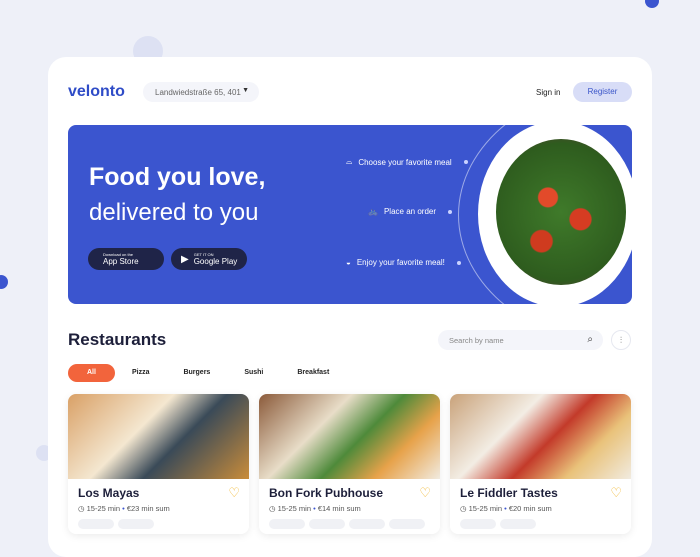  Describe the element at coordinates (561, 212) in the screenshot. I see `salad-image` at that location.